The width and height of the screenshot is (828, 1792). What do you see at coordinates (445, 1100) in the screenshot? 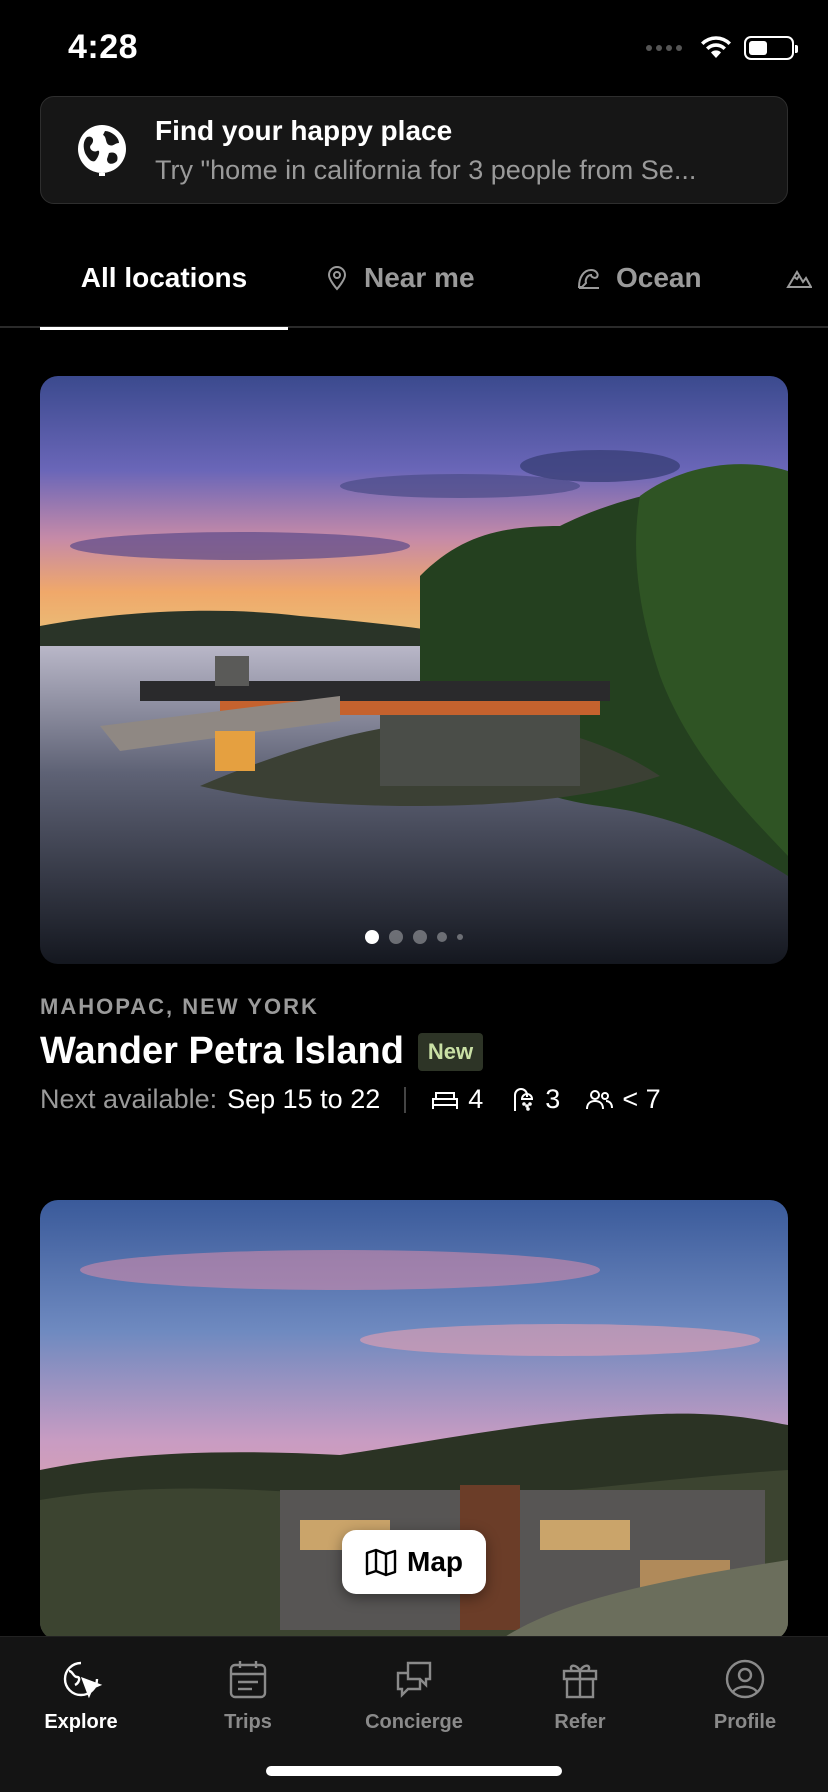
I see `bed-icon` at bounding box center [445, 1100].